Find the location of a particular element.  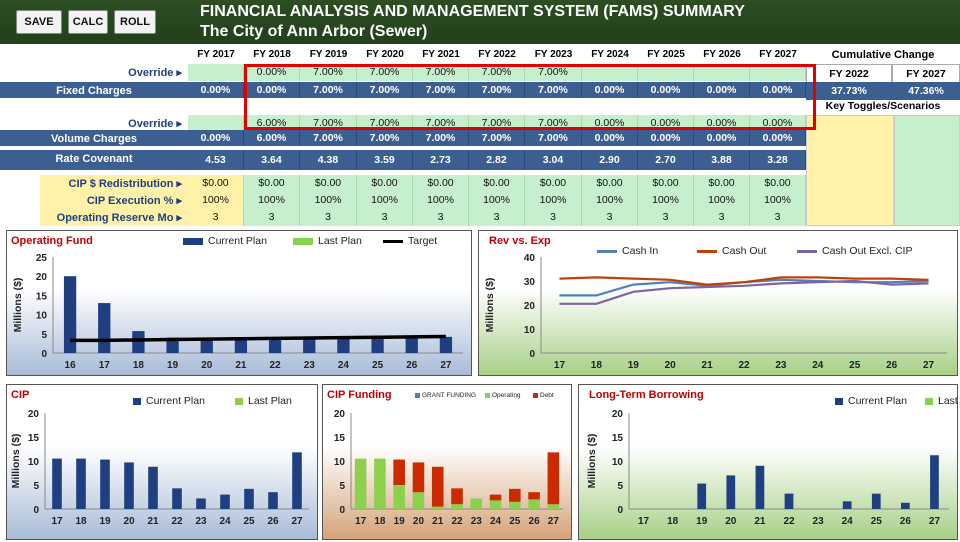

year-header: FY 2022 is located at coordinates (497, 54).